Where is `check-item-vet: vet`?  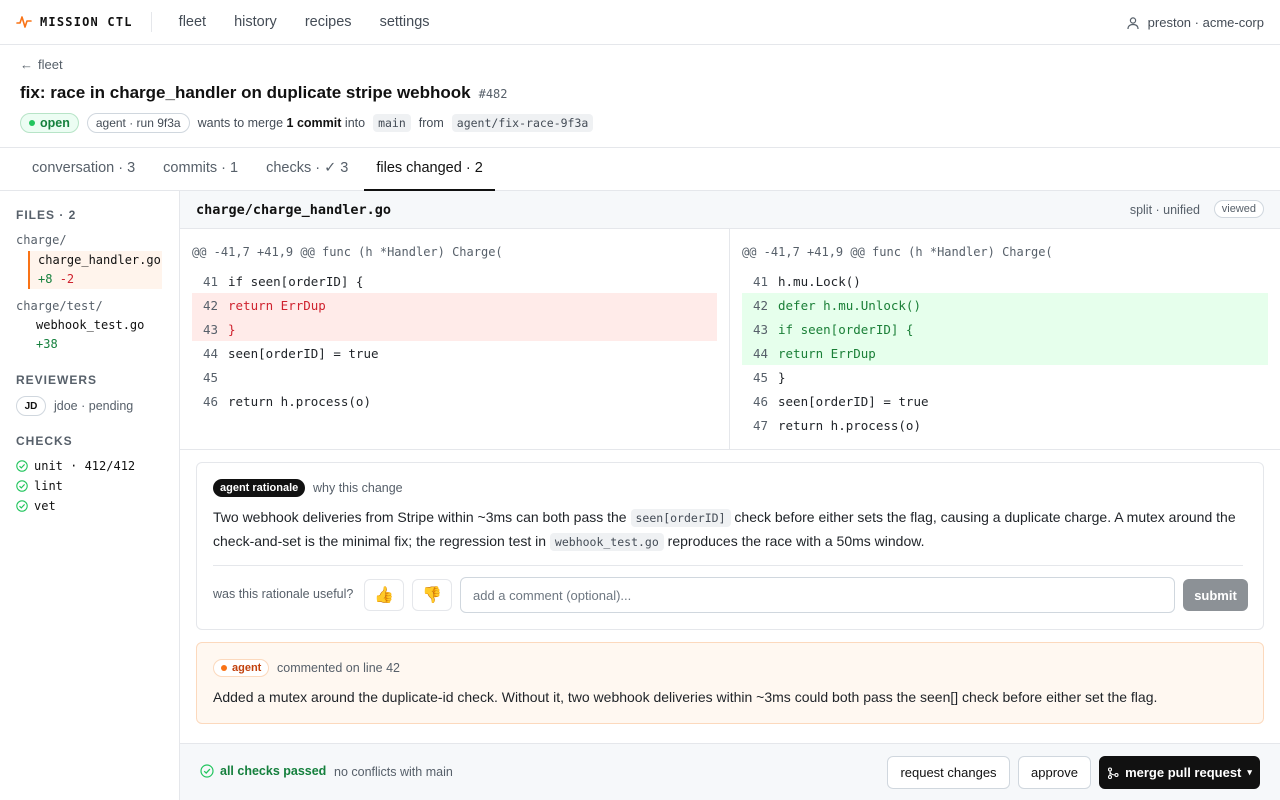
check-item-vet: vet is located at coordinates (36, 506).